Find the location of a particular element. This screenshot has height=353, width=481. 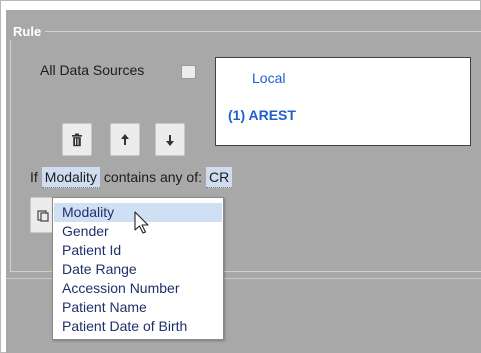

copy-icon is located at coordinates (43, 216).